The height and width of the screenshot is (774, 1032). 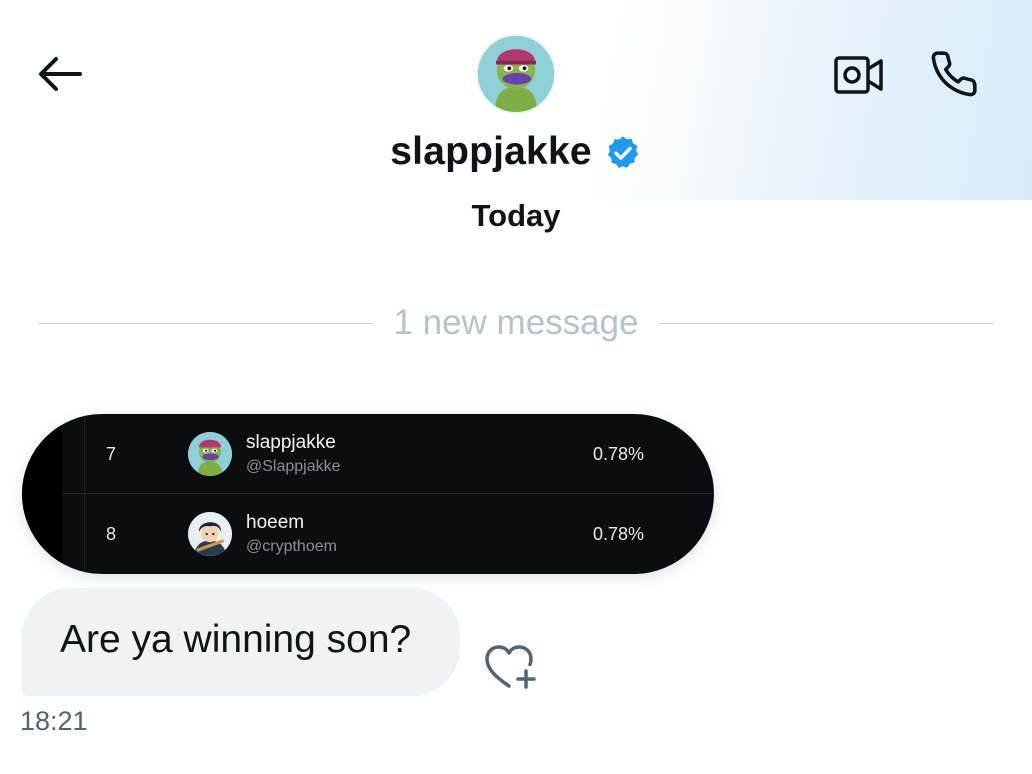 I want to click on date-separator: Today, so click(x=516, y=215).